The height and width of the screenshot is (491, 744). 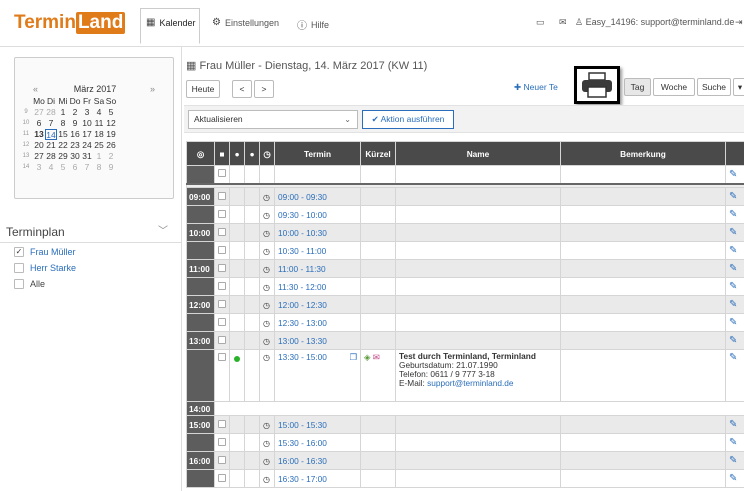 What do you see at coordinates (51, 134) in the screenshot?
I see `day-selected: 14` at bounding box center [51, 134].